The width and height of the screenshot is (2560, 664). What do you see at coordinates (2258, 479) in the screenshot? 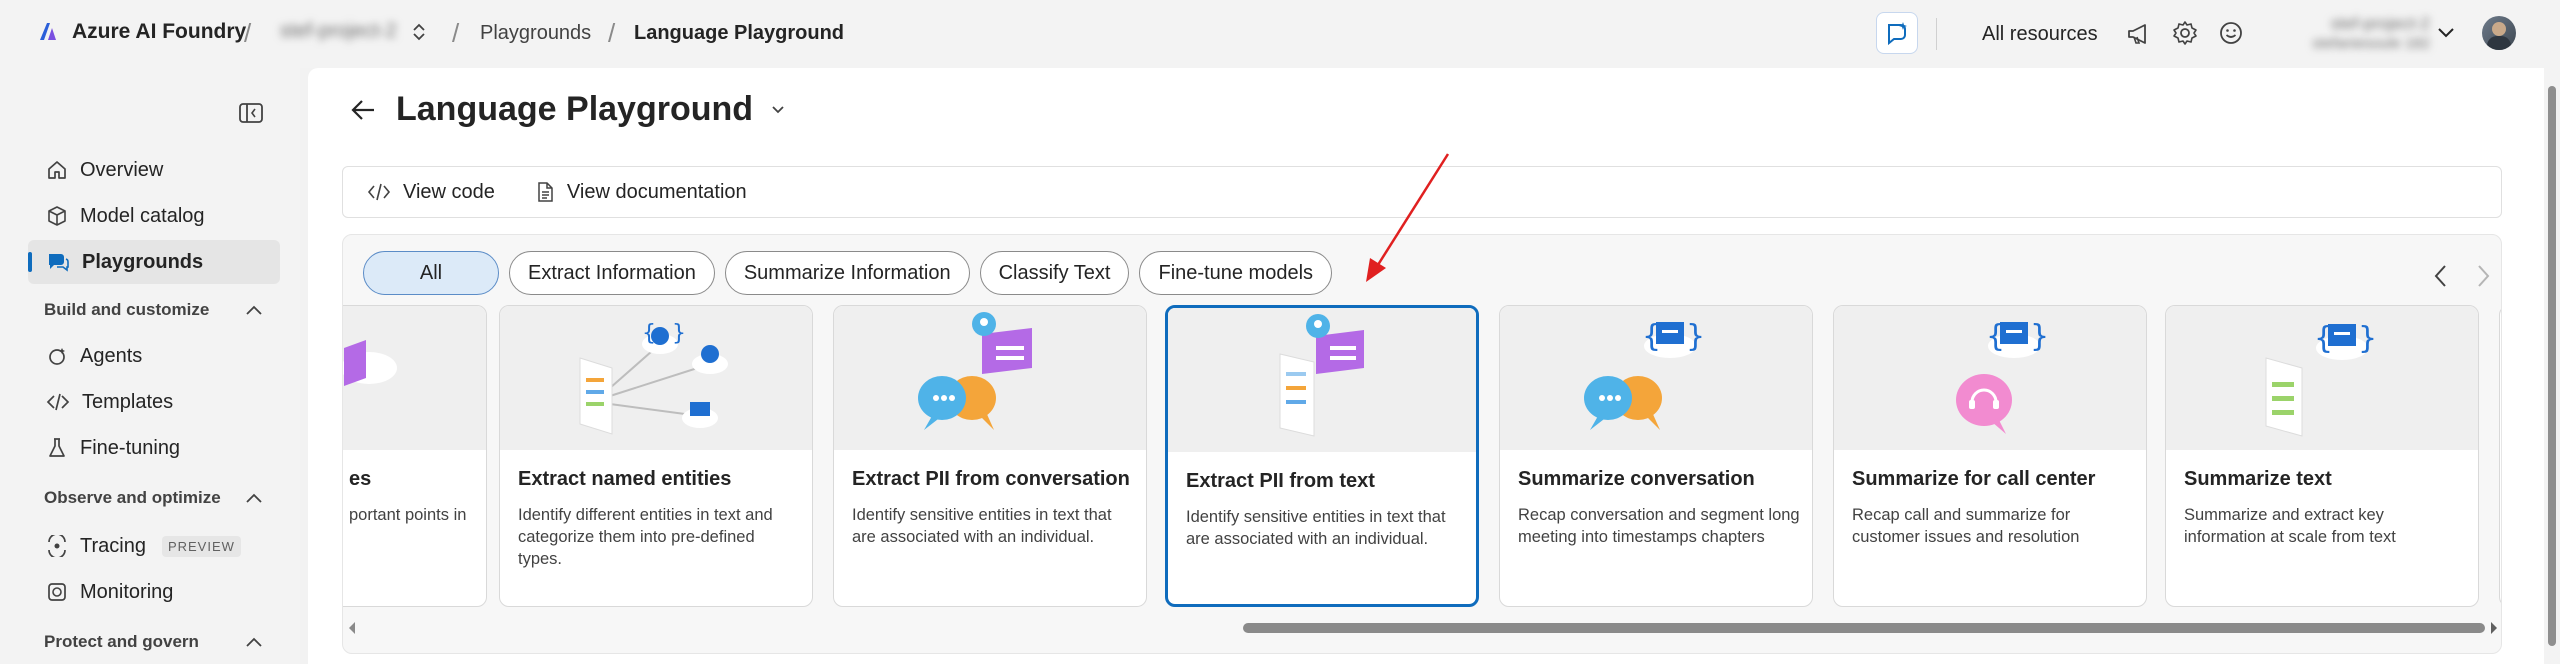
I see `card-title: Summarize text` at bounding box center [2258, 479].